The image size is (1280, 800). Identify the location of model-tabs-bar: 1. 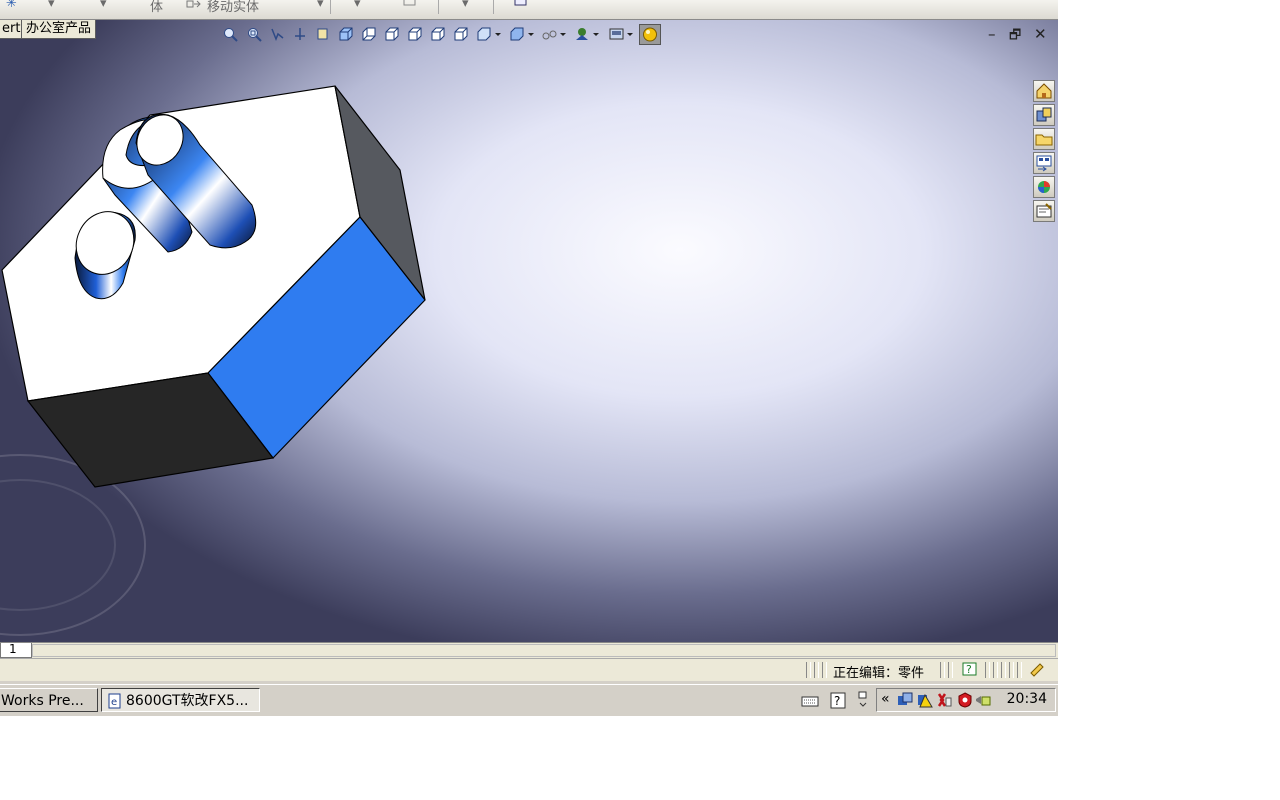
(529, 650).